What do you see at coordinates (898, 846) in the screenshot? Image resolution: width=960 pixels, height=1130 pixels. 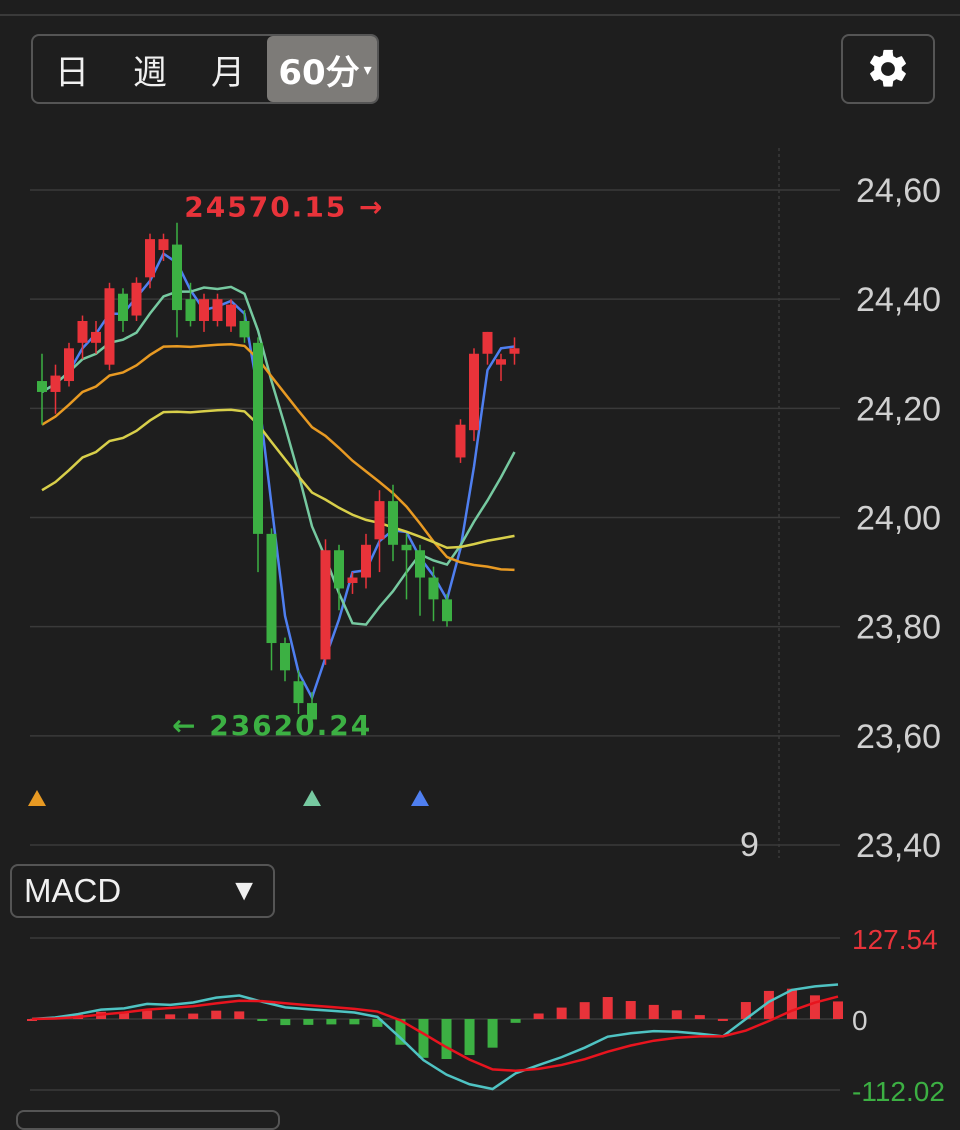 I see `y-tick-label: 23,40` at bounding box center [898, 846].